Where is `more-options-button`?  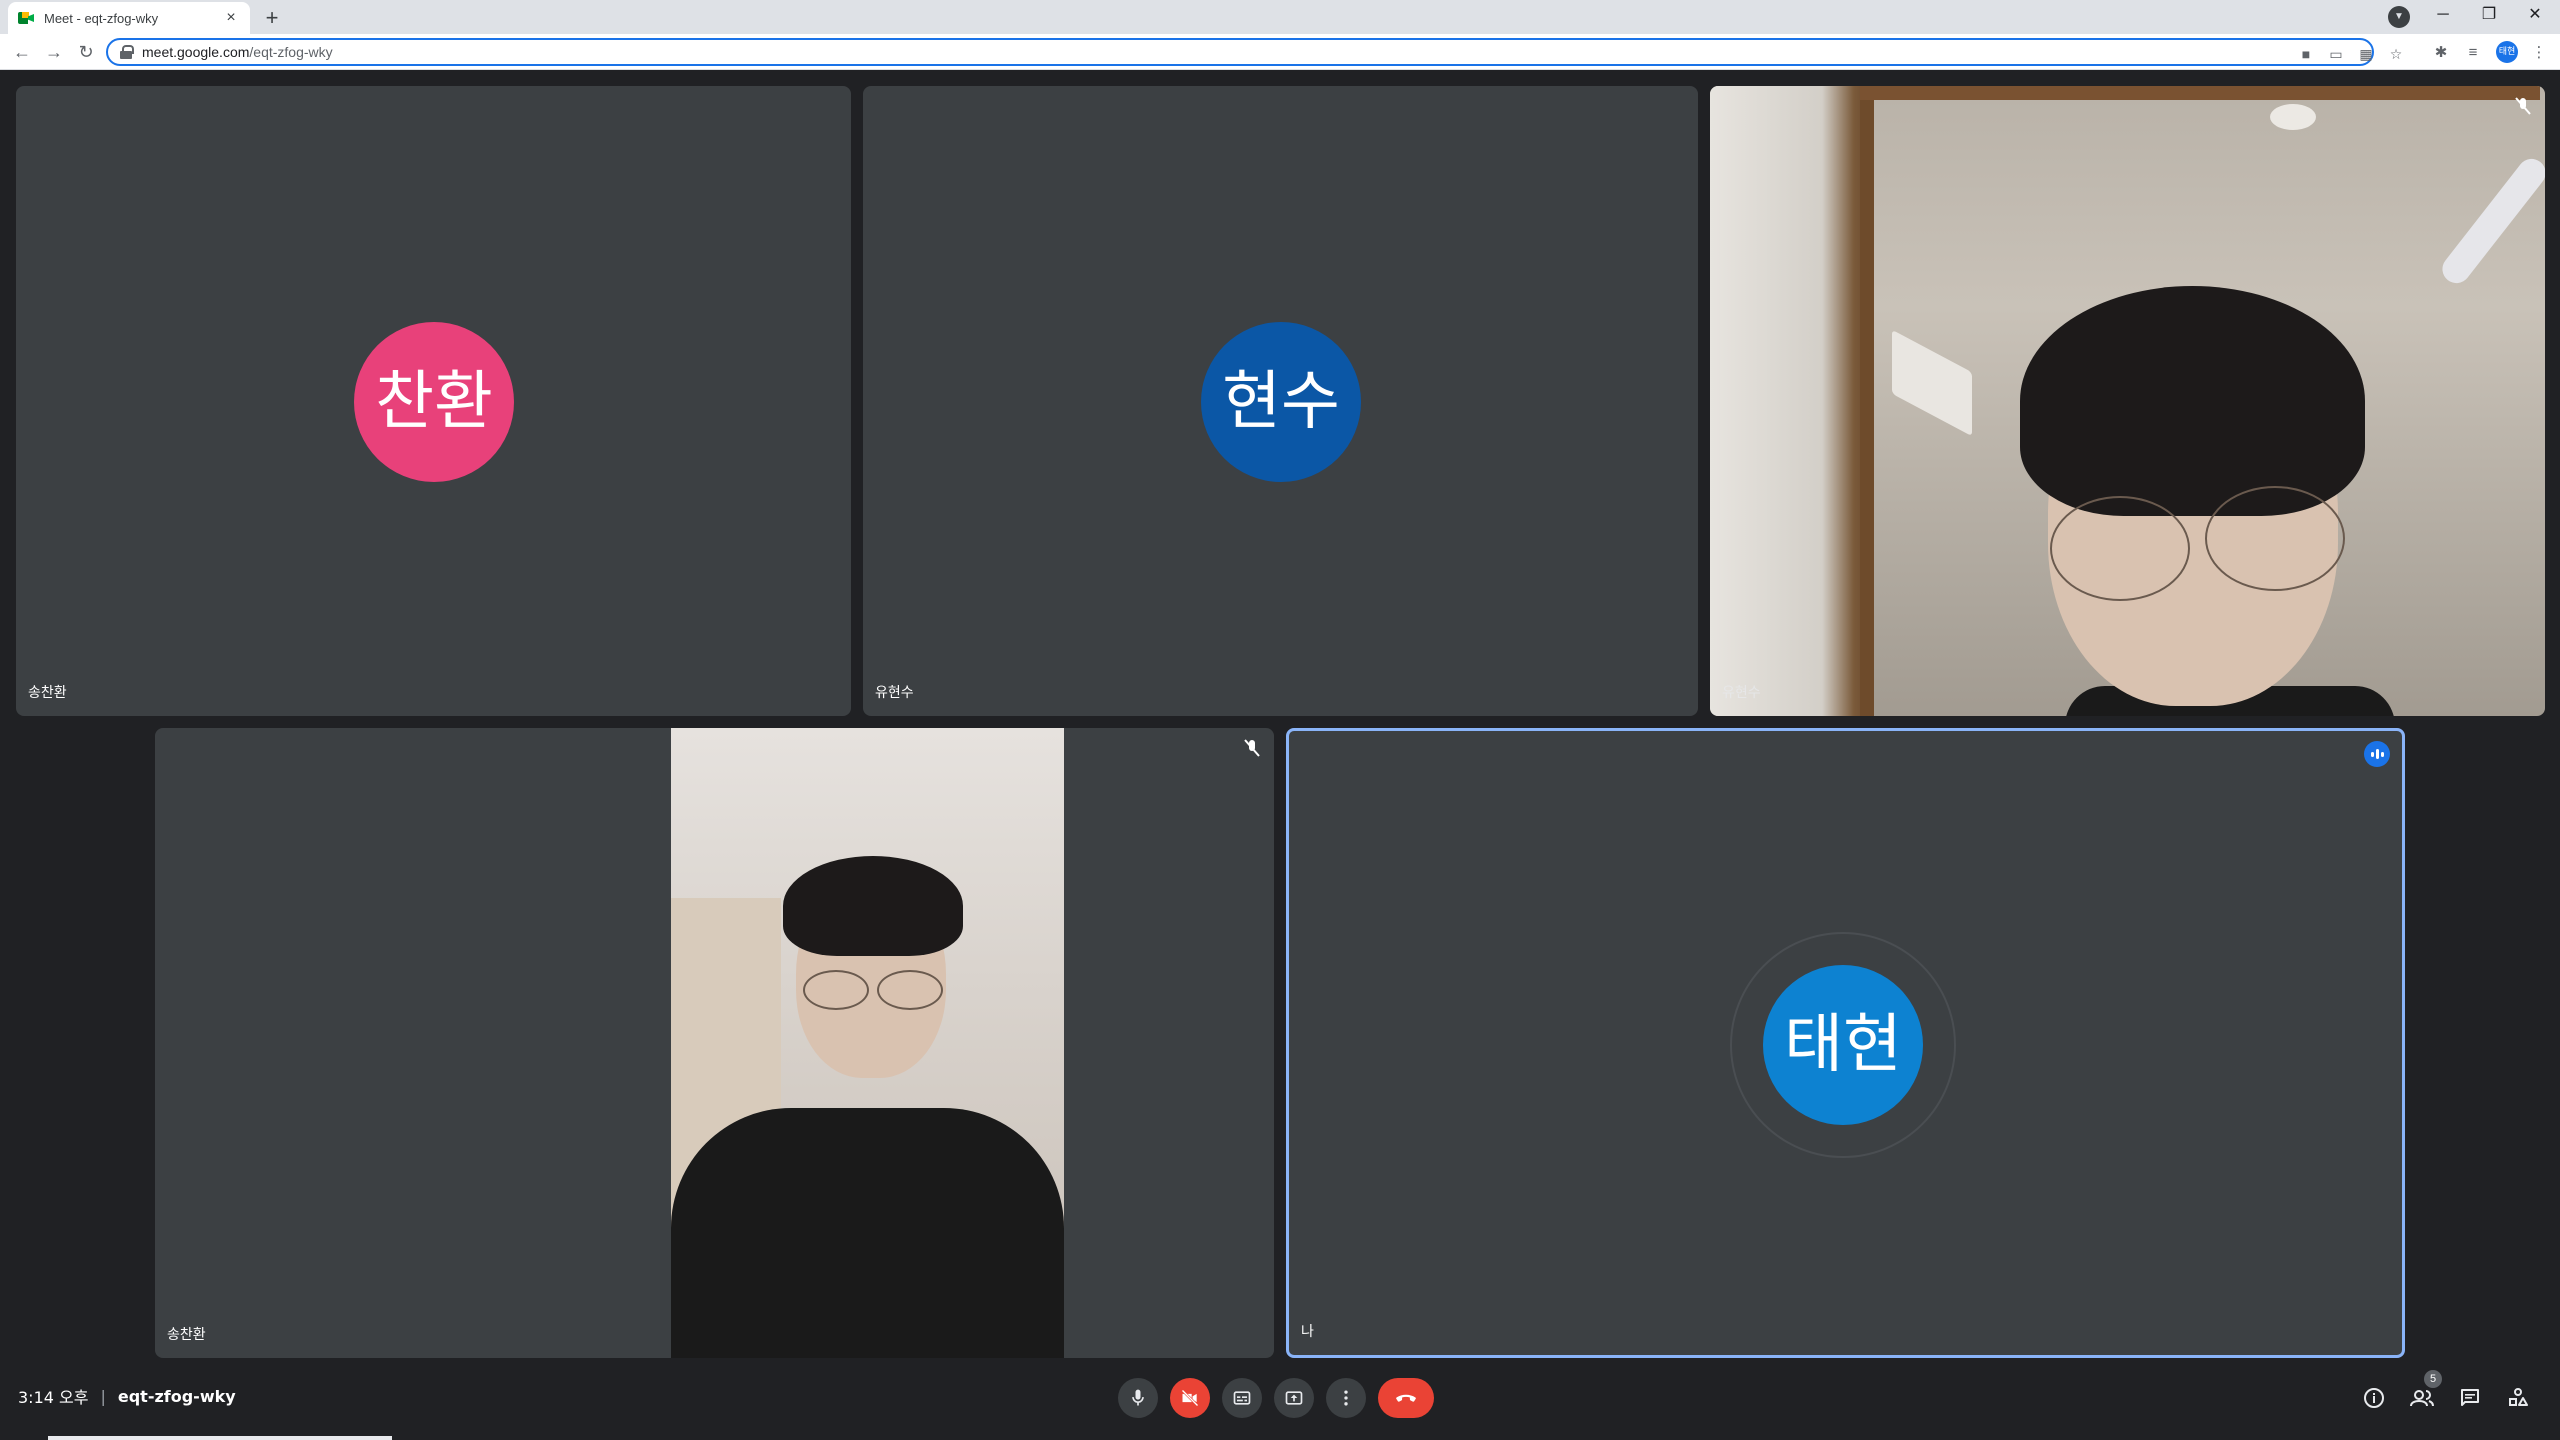 more-options-button is located at coordinates (1346, 1398).